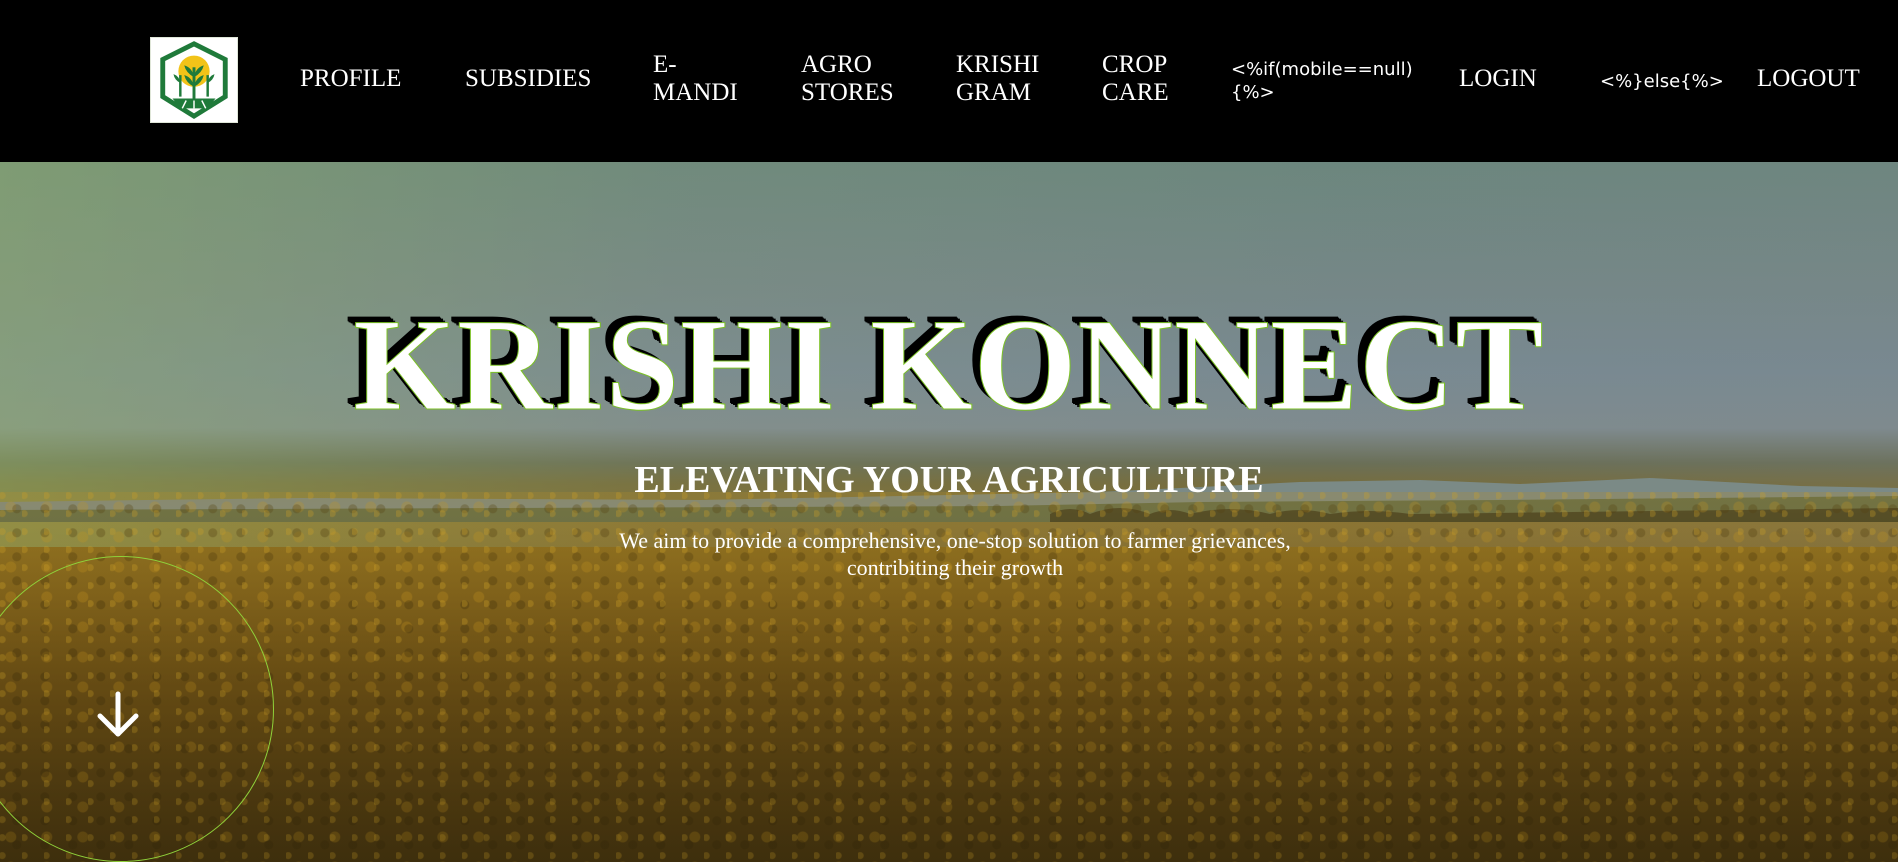 Image resolution: width=1898 pixels, height=862 pixels. Describe the element at coordinates (350, 79) in the screenshot. I see `nav-profile: PROFILE` at that location.